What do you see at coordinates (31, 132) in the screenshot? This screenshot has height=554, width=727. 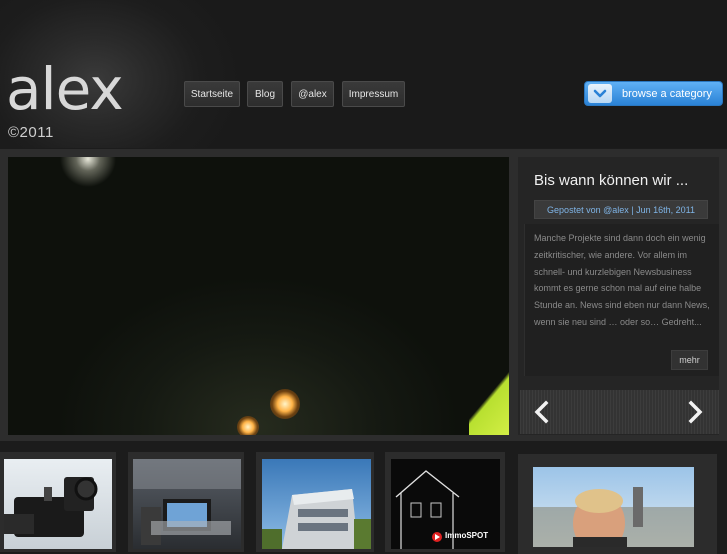 I see `copyright-year: ©2011` at bounding box center [31, 132].